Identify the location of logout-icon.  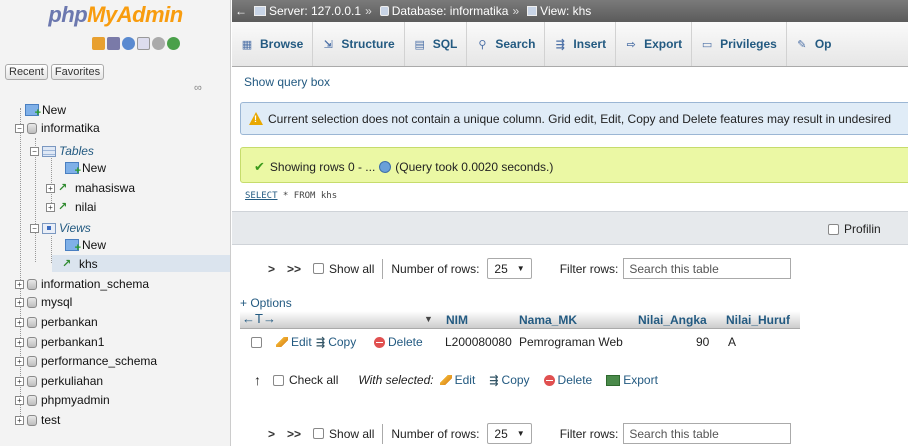
(113, 43).